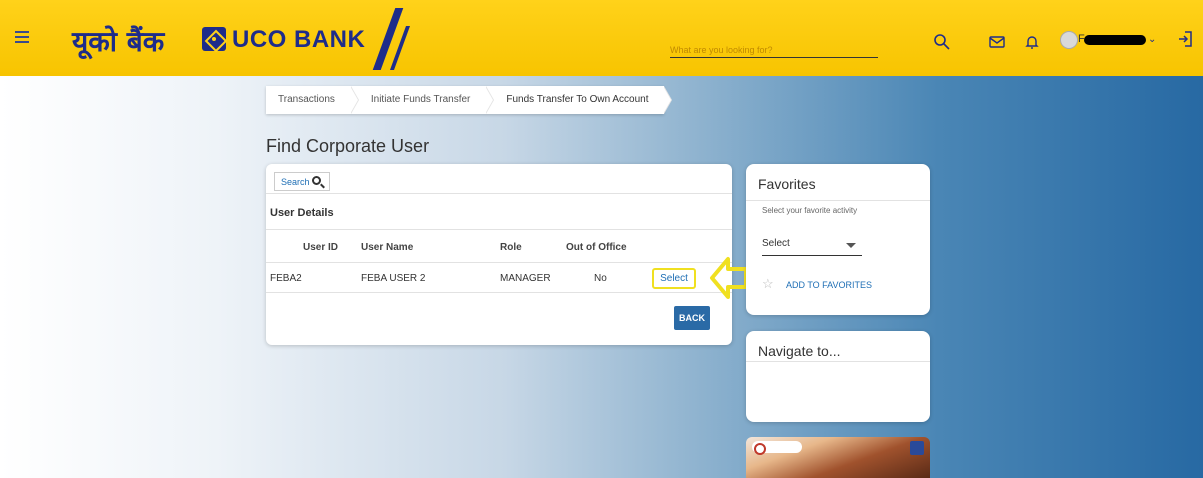  I want to click on search-button: Search, so click(302, 181).